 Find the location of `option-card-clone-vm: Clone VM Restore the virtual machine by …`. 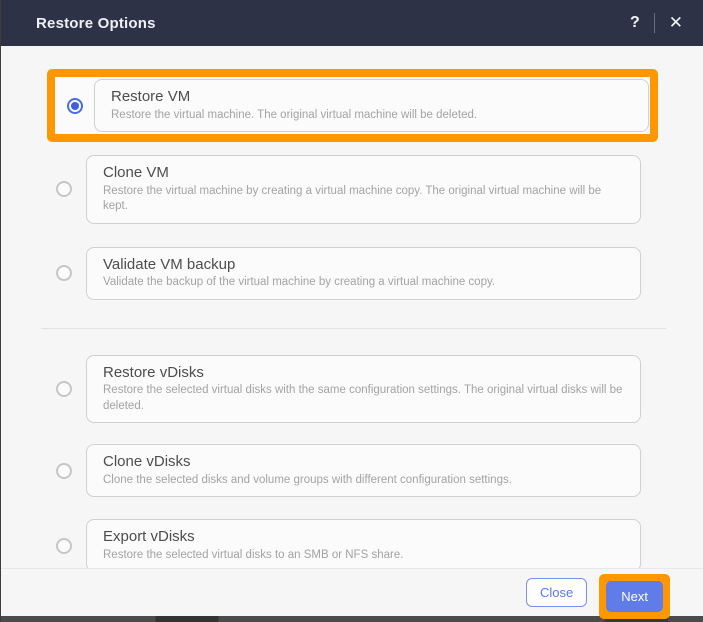

option-card-clone-vm: Clone VM Restore the virtual machine by … is located at coordinates (363, 189).